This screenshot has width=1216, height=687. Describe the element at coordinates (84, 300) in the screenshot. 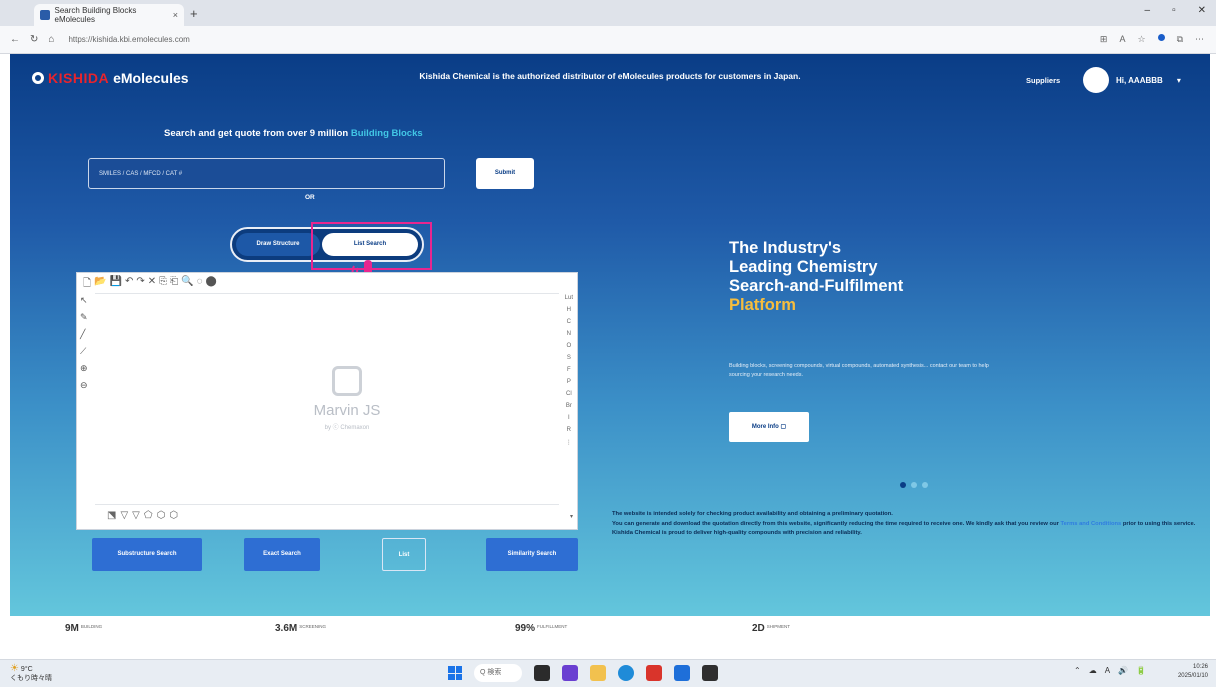

I see `select-icon: ↖` at that location.